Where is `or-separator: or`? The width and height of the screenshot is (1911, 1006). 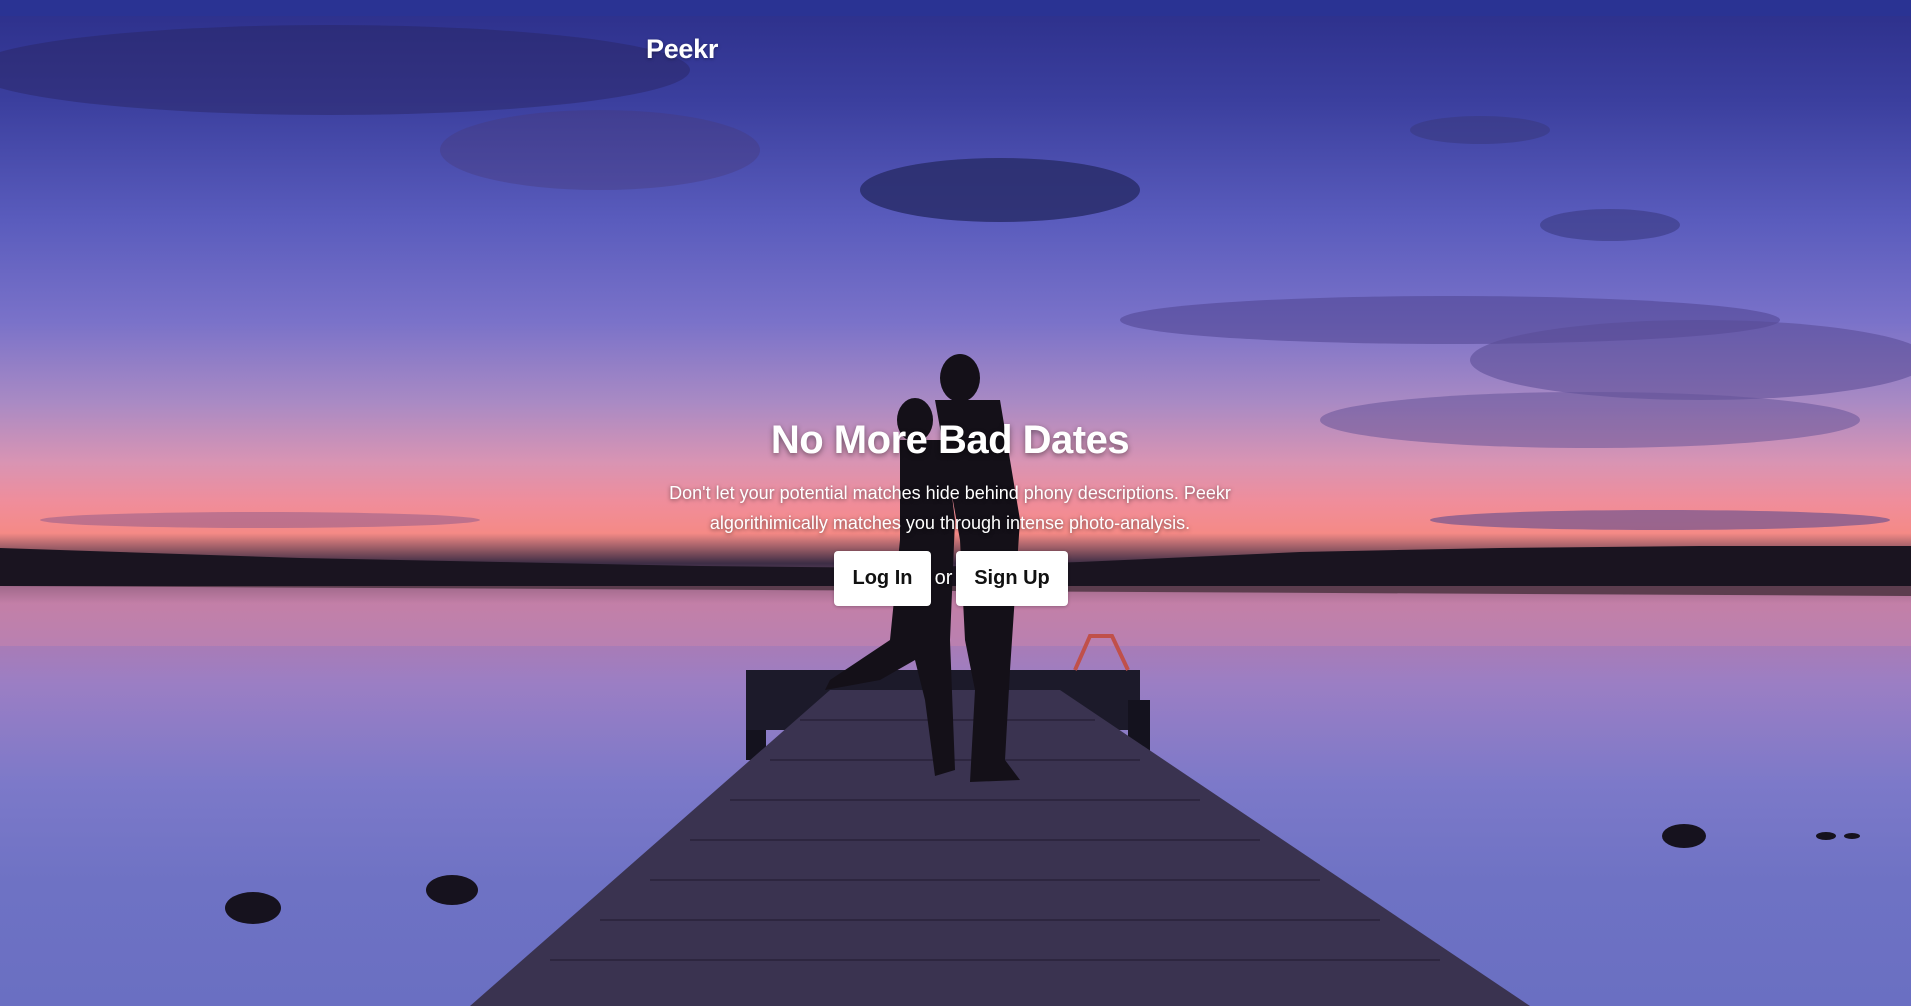
or-separator: or is located at coordinates (943, 578).